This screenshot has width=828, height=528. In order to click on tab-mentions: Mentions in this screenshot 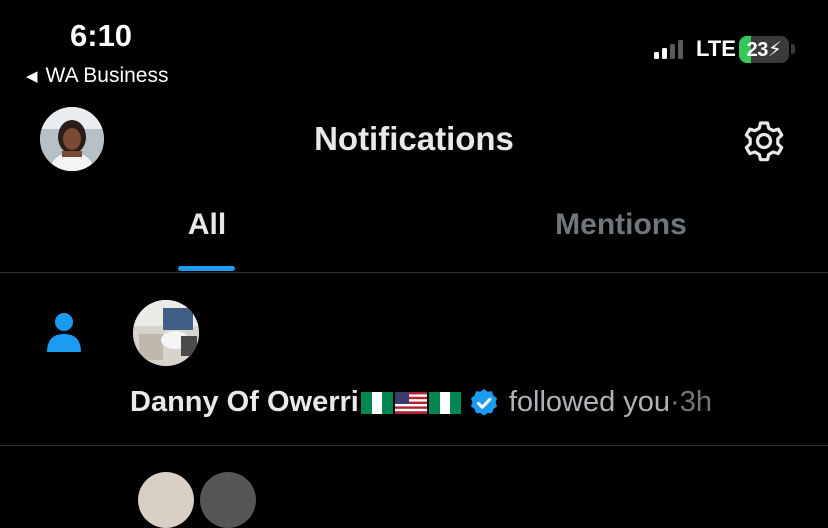, I will do `click(621, 225)`.